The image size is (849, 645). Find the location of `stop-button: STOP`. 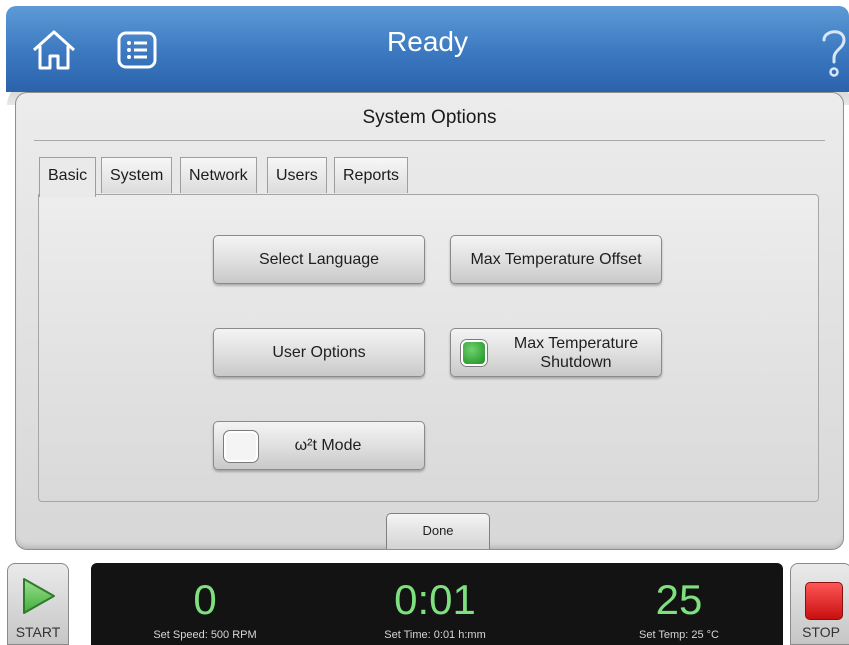

stop-button: STOP is located at coordinates (819, 604).